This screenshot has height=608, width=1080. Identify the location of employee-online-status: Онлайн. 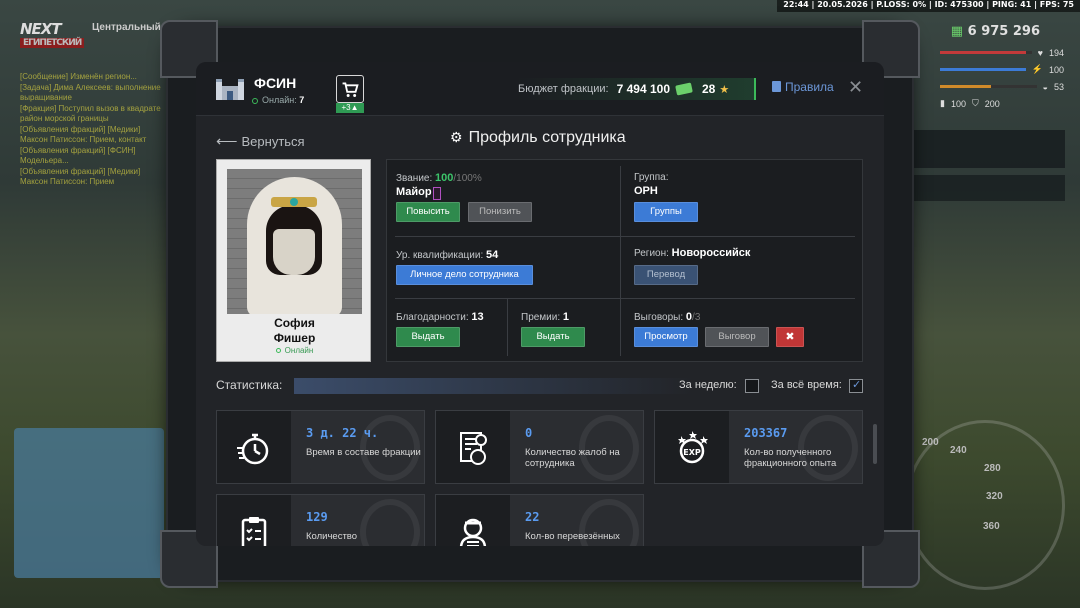
(294, 350).